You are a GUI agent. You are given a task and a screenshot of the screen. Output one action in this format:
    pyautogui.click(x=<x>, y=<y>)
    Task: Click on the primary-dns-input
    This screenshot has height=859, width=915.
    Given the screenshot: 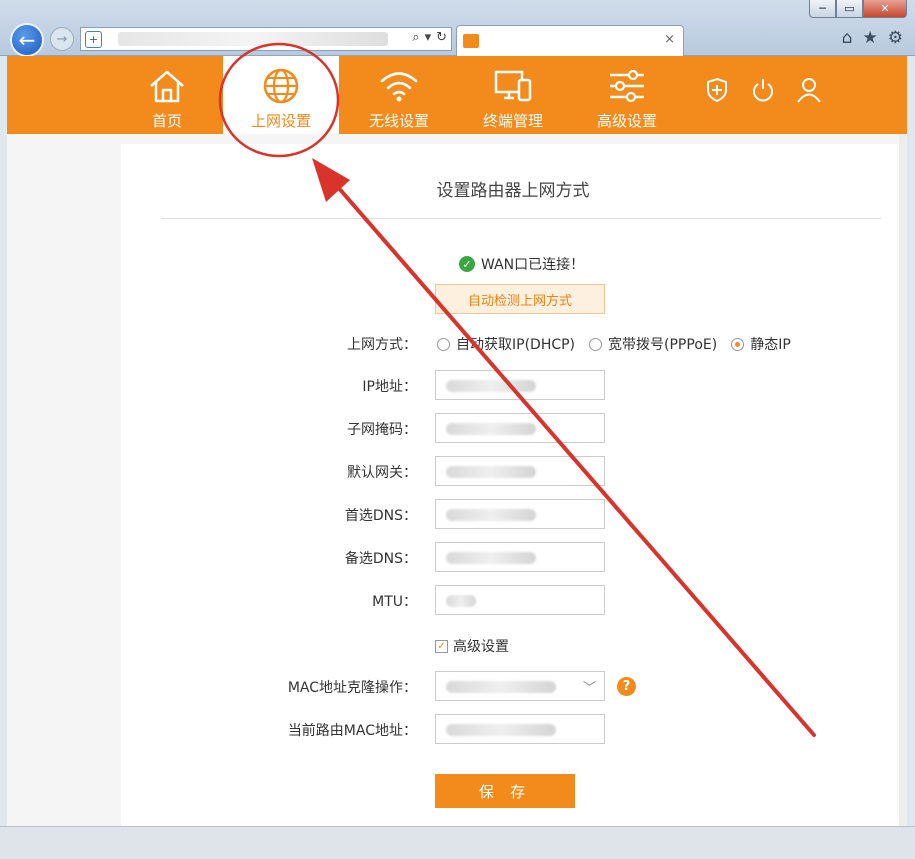 What is the action you would take?
    pyautogui.click(x=520, y=514)
    